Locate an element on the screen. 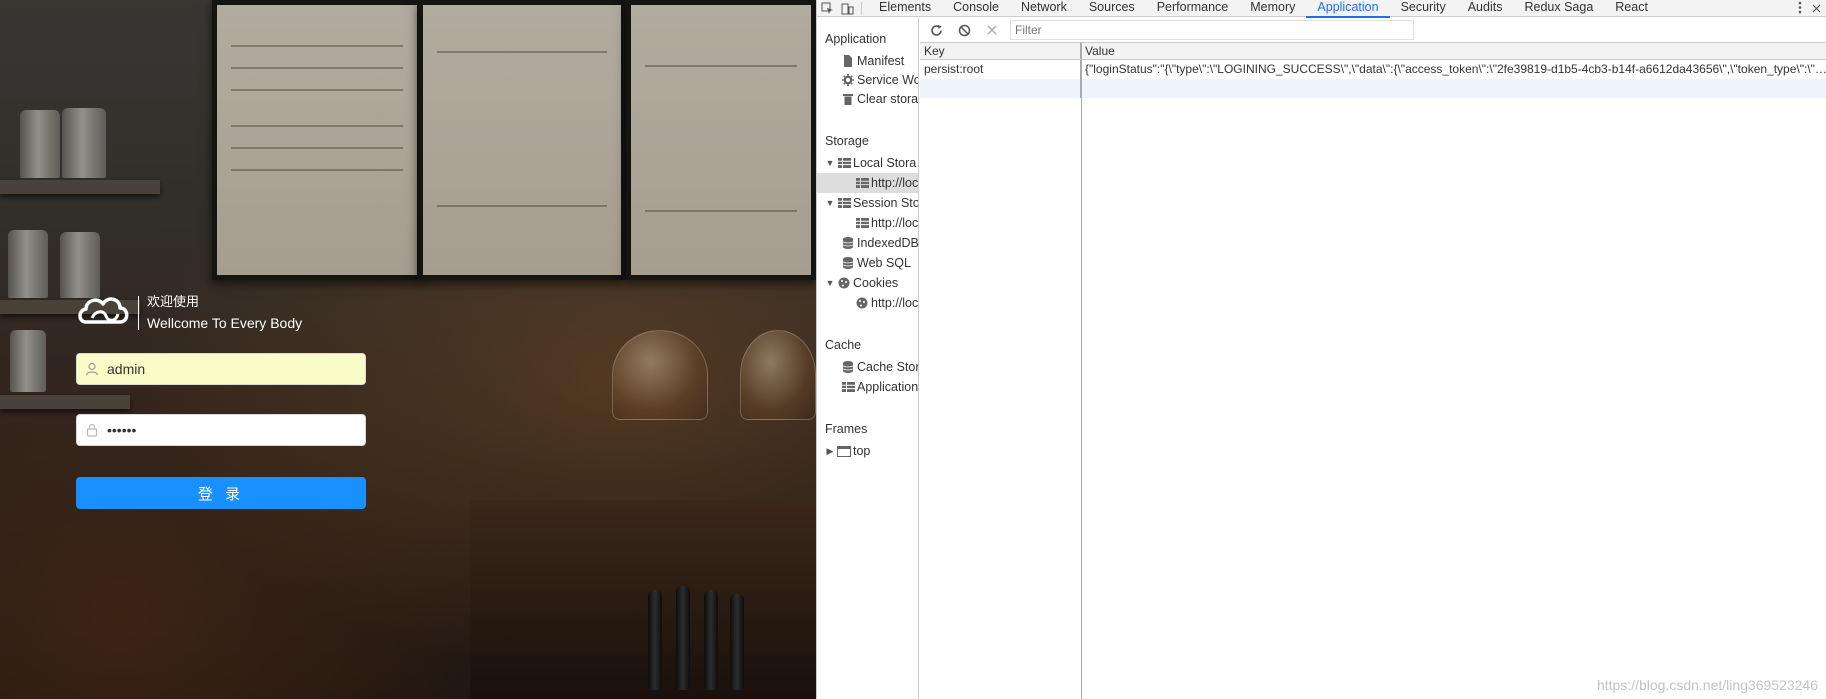 This screenshot has height=699, width=1826. tab-security: Security is located at coordinates (1423, 8).